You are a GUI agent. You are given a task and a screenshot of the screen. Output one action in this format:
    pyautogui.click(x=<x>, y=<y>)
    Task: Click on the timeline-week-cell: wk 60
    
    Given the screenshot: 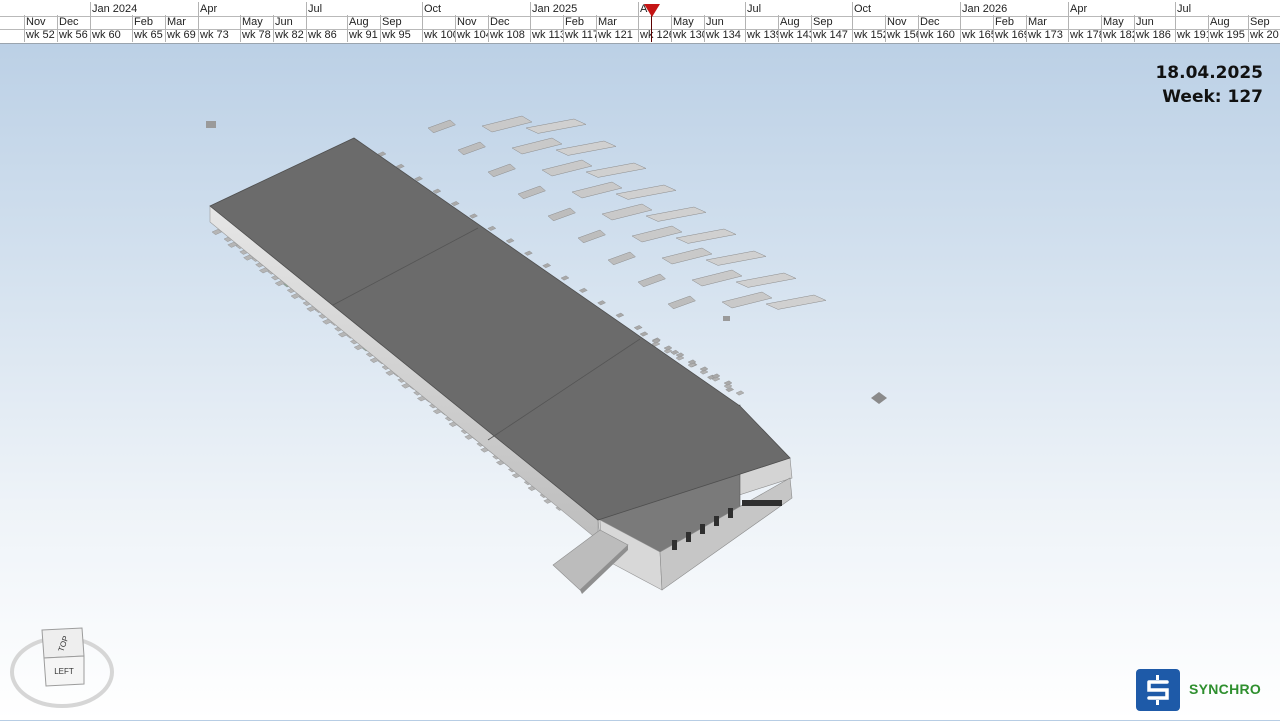 What is the action you would take?
    pyautogui.click(x=111, y=35)
    